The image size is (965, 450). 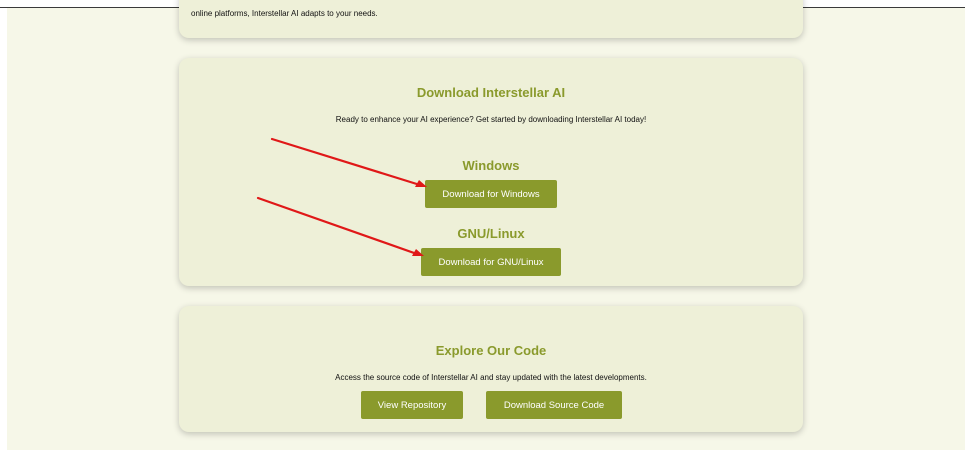 I want to click on download-title: Download Interstellar AI, so click(x=491, y=92).